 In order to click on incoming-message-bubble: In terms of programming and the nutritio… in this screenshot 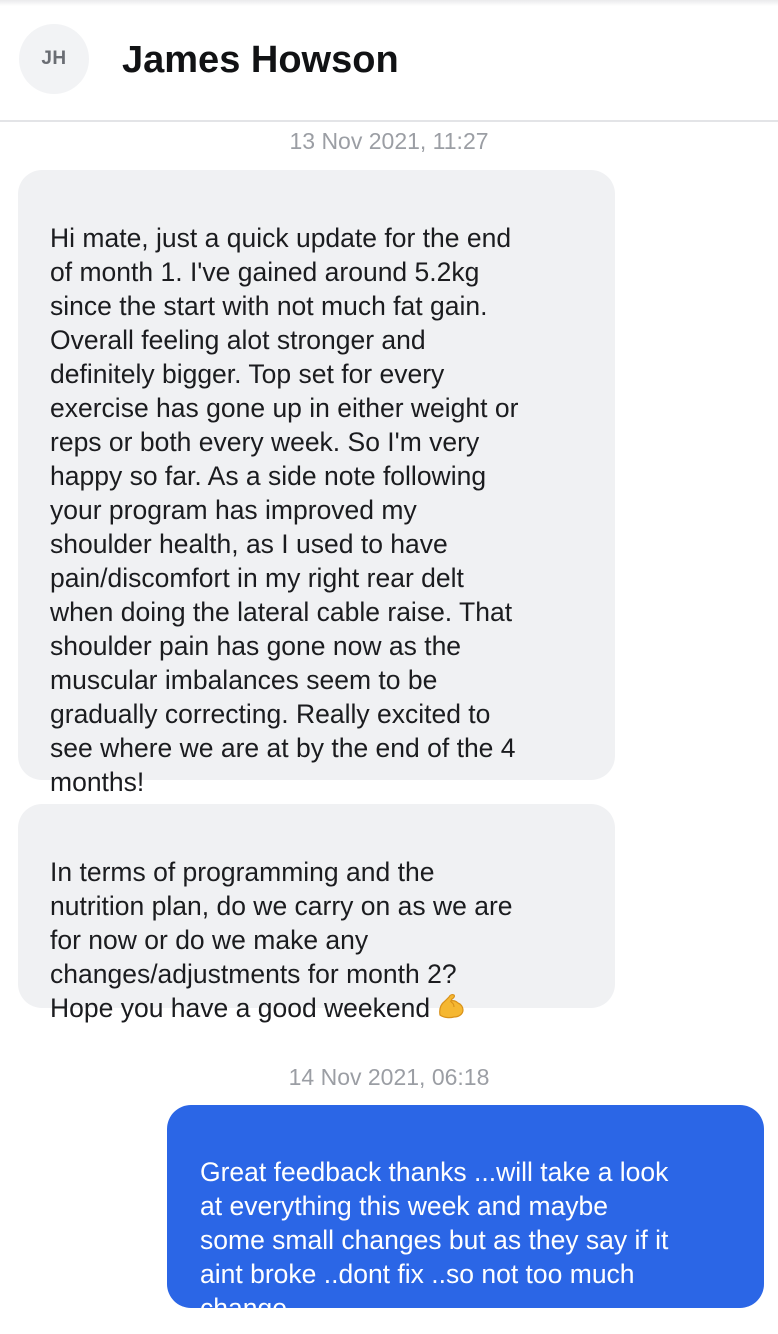, I will do `click(316, 913)`.